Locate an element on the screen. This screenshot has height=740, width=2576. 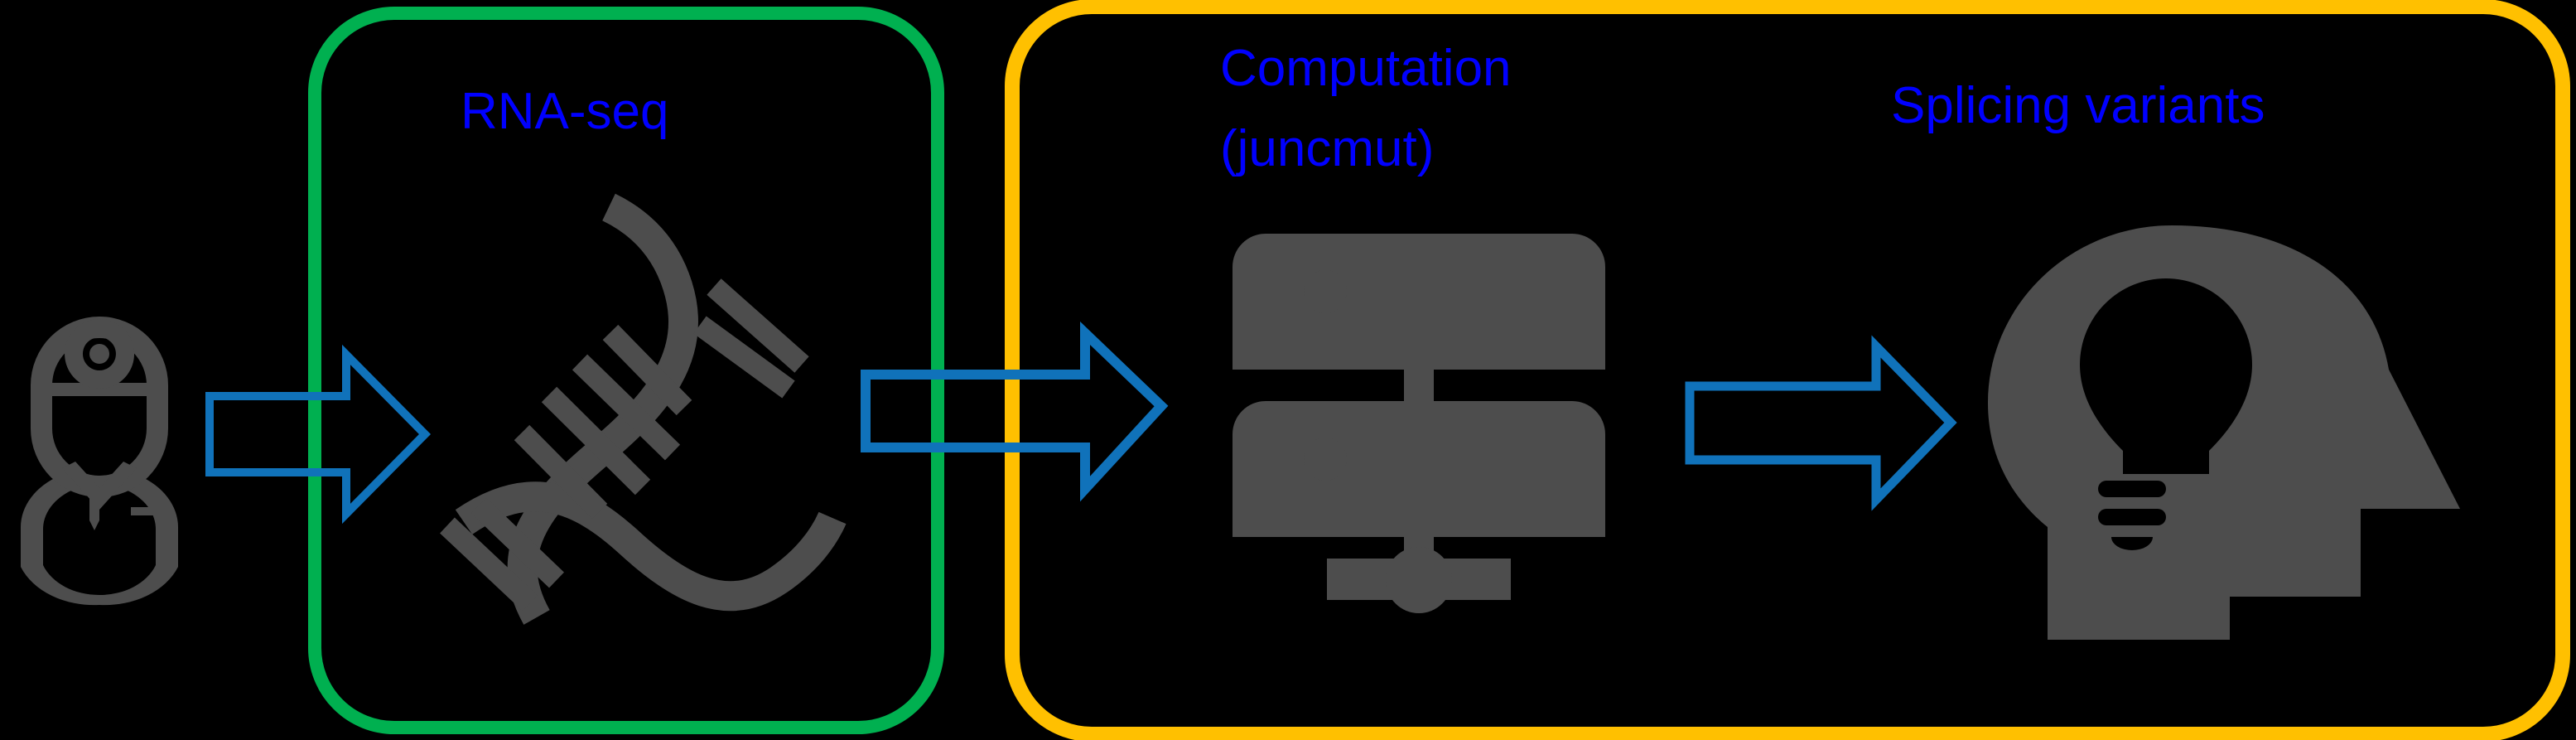
panel-label-rnaseq: RNA-seq is located at coordinates (565, 111).